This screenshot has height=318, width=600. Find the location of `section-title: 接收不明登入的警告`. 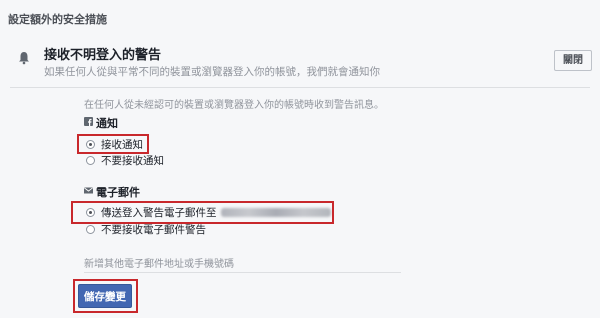

section-title: 接收不明登入的警告 is located at coordinates (103, 55).